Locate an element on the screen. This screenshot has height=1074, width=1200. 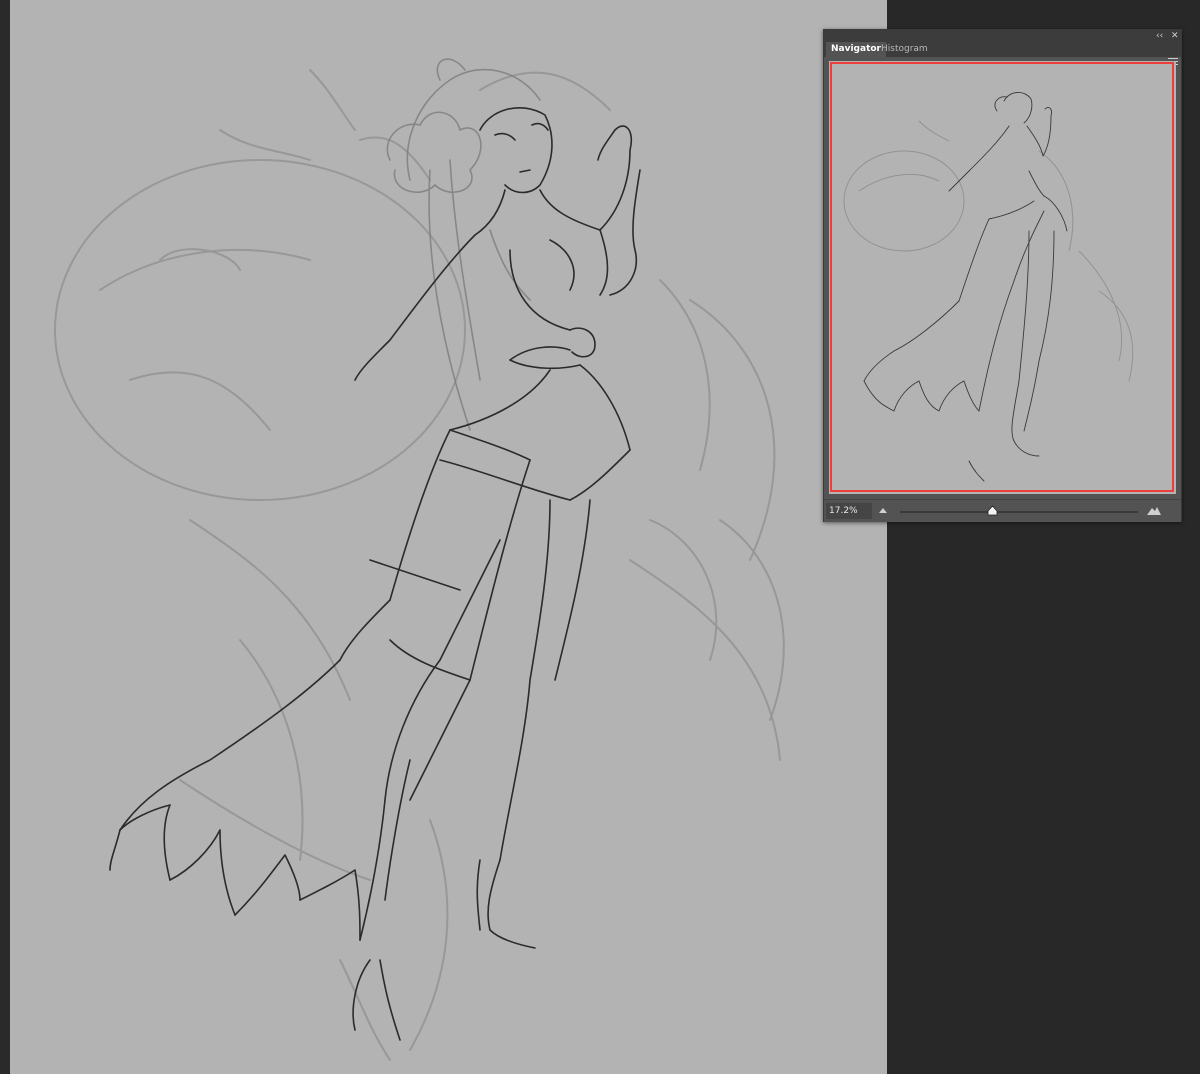
view-box-indicator is located at coordinates (1002, 277).